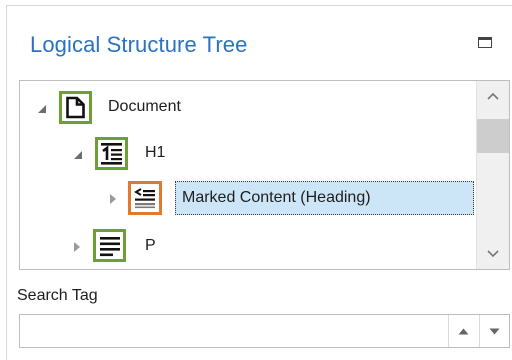 The image size is (512, 360). What do you see at coordinates (233, 331) in the screenshot?
I see `search-tag-input` at bounding box center [233, 331].